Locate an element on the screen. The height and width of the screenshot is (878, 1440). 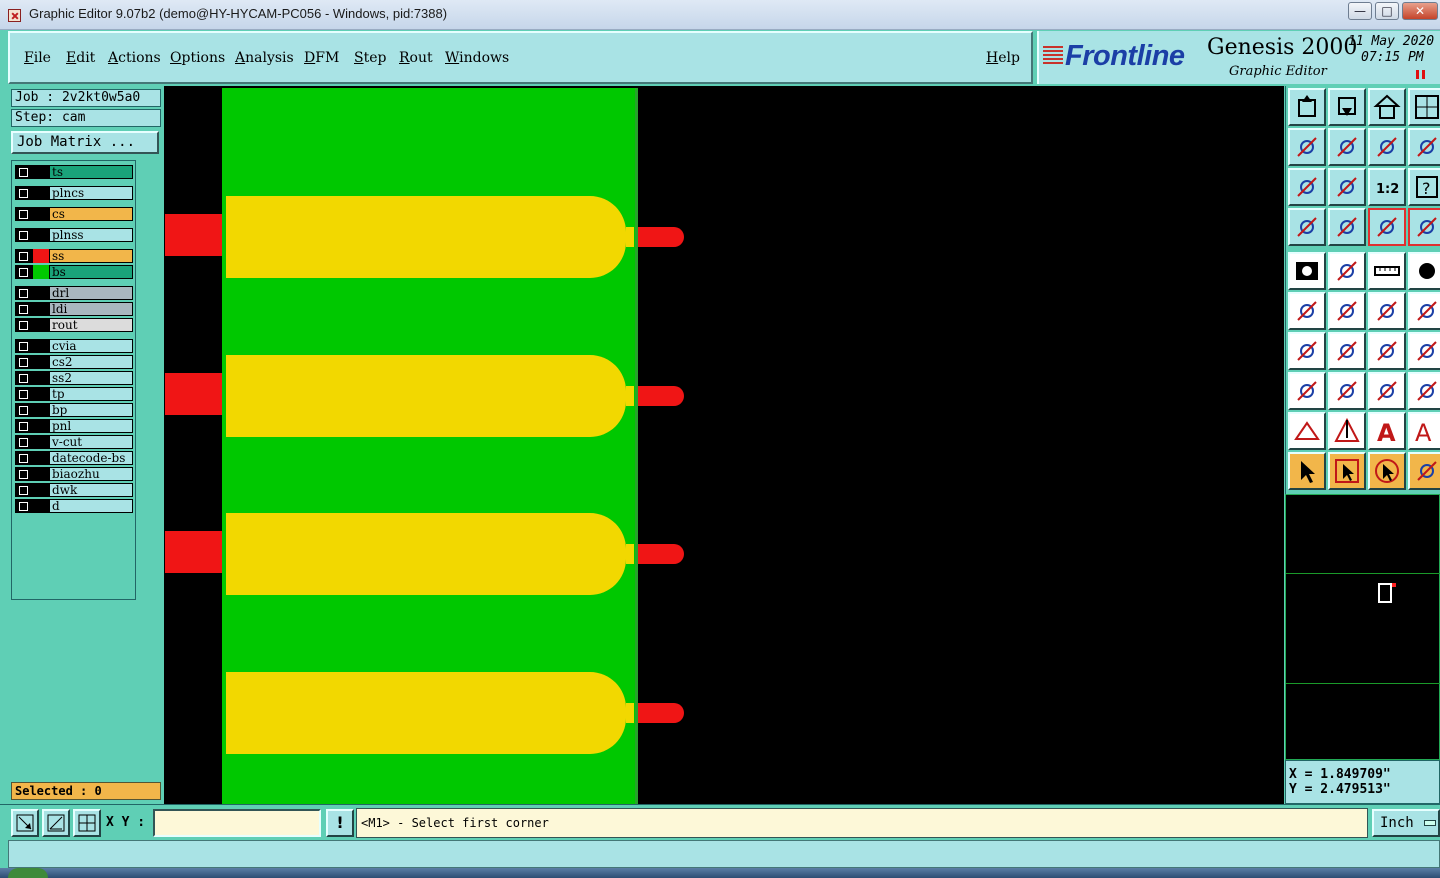
edit-mode-button is located at coordinates (56, 823).